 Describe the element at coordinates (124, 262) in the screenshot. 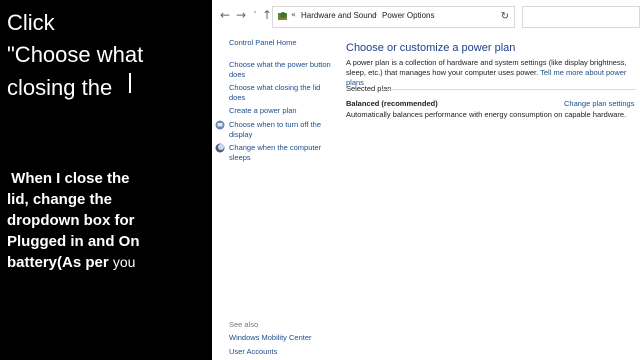

I see `instruction-trailing: you` at that location.